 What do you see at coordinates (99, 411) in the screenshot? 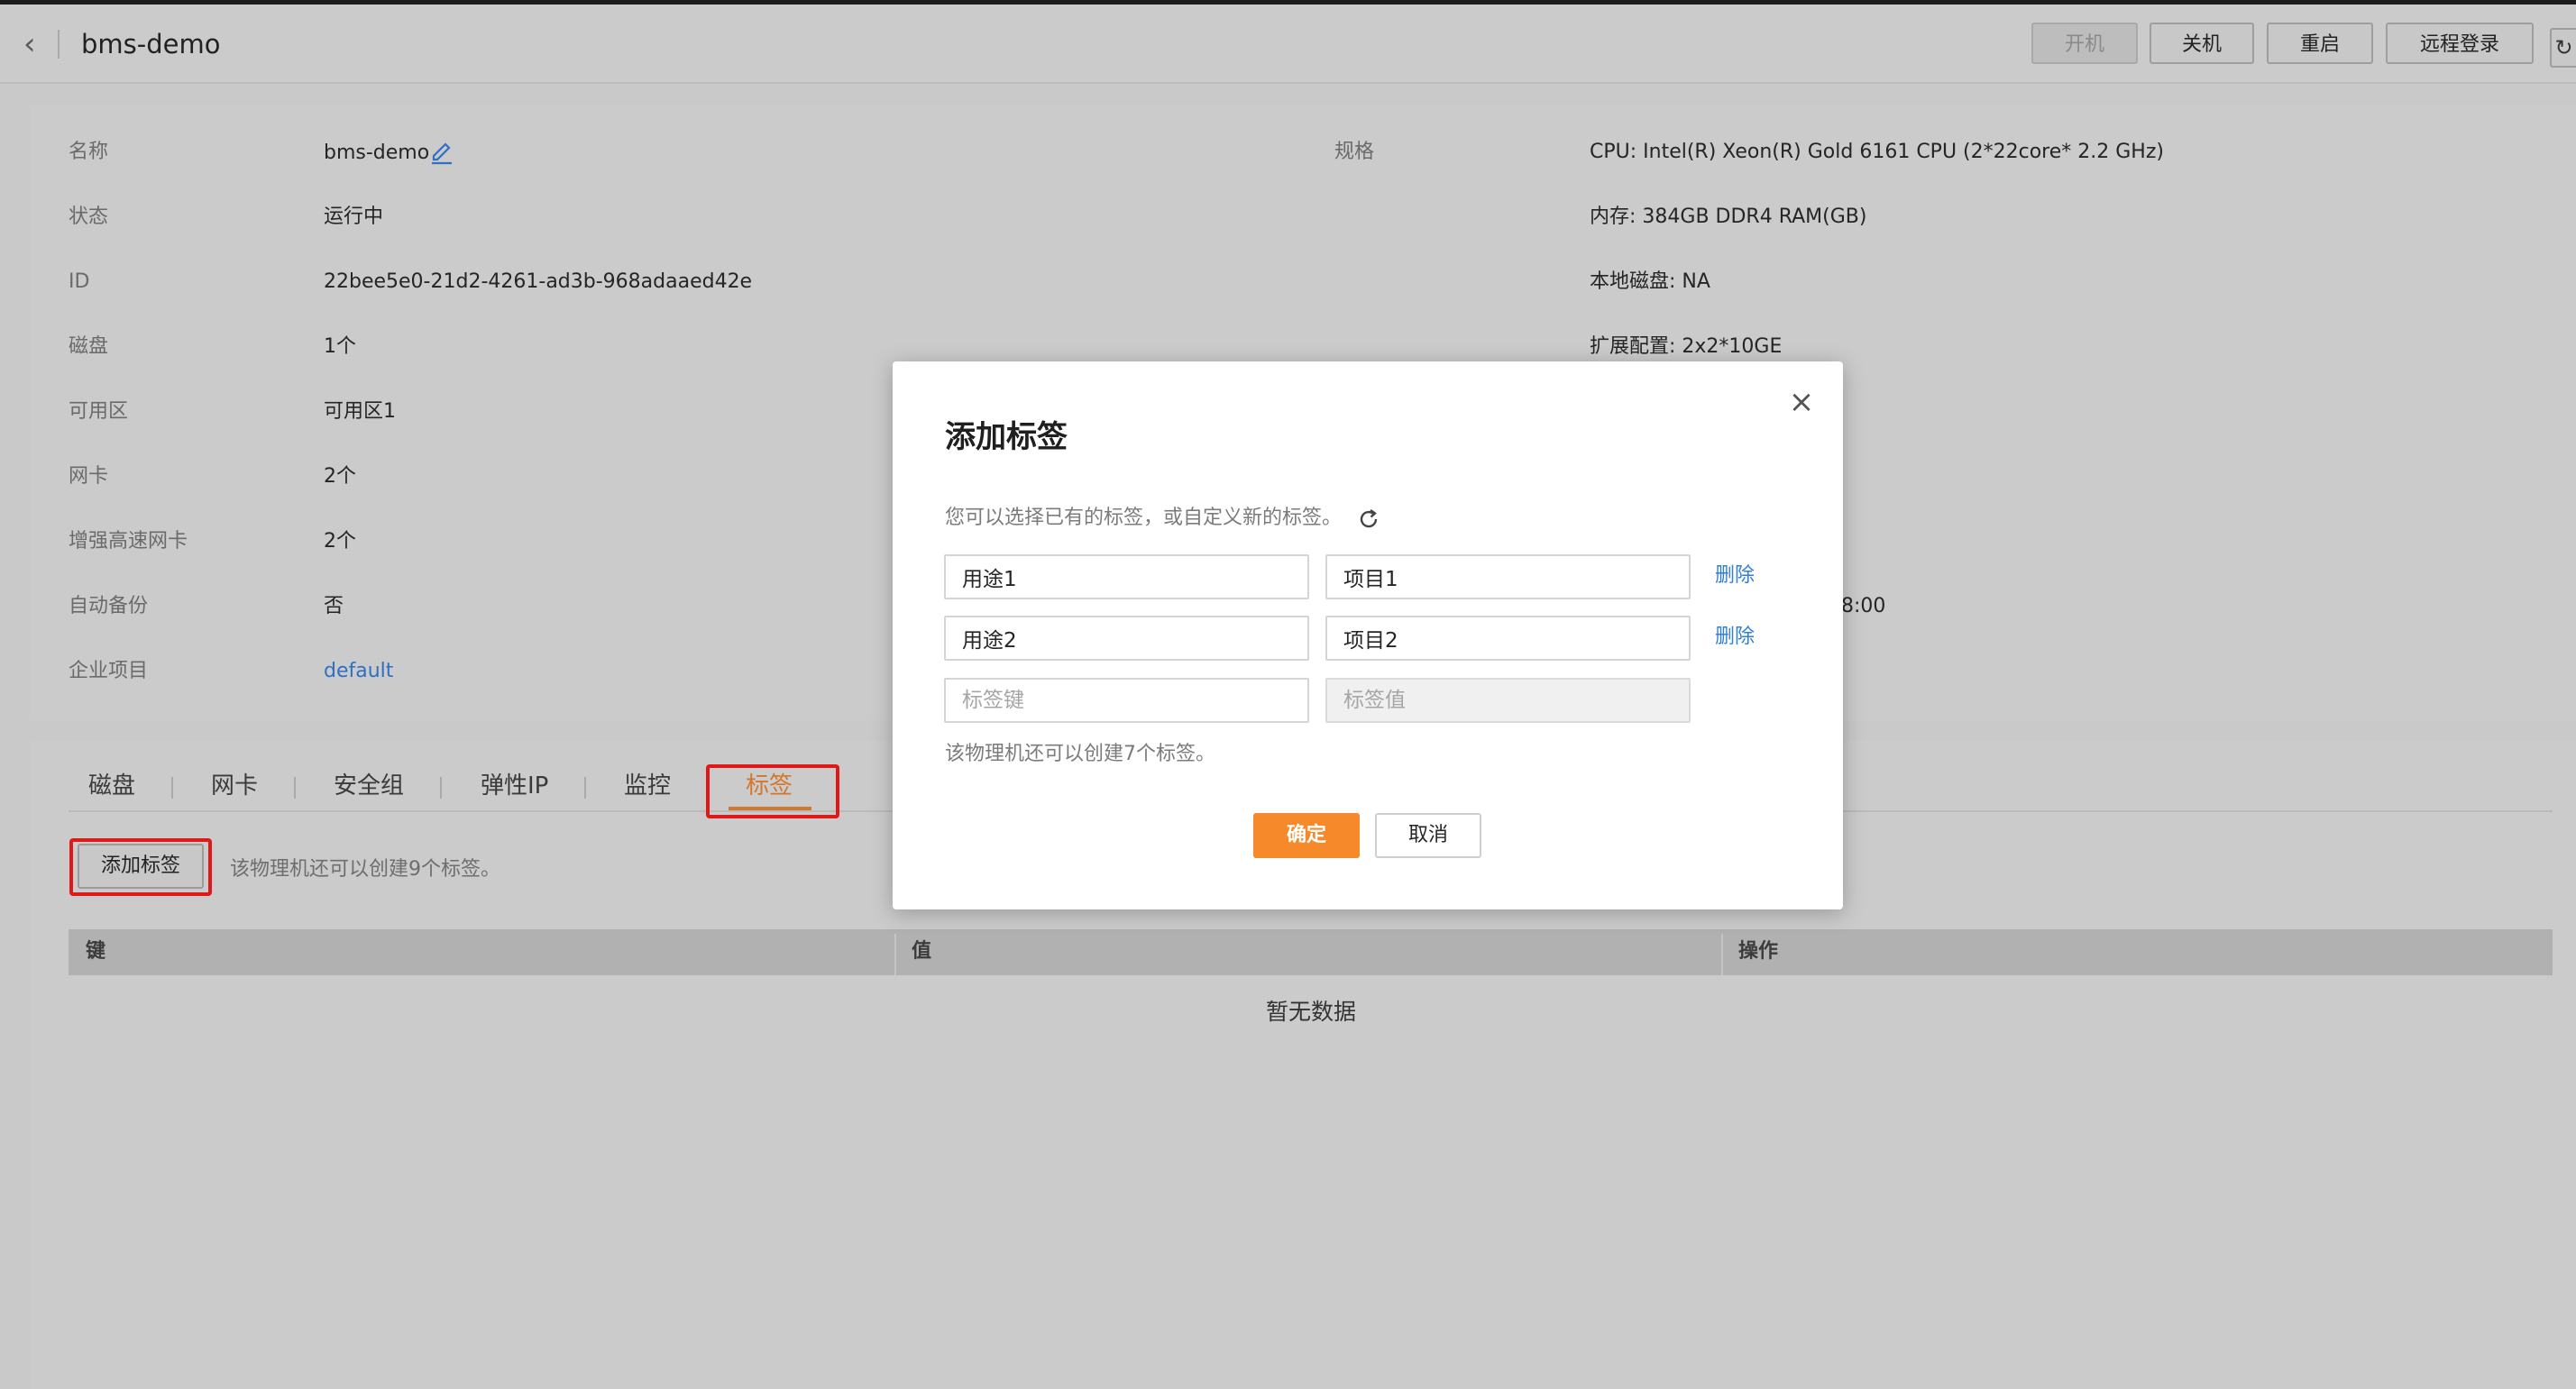
I see `az-label: 可用区` at bounding box center [99, 411].